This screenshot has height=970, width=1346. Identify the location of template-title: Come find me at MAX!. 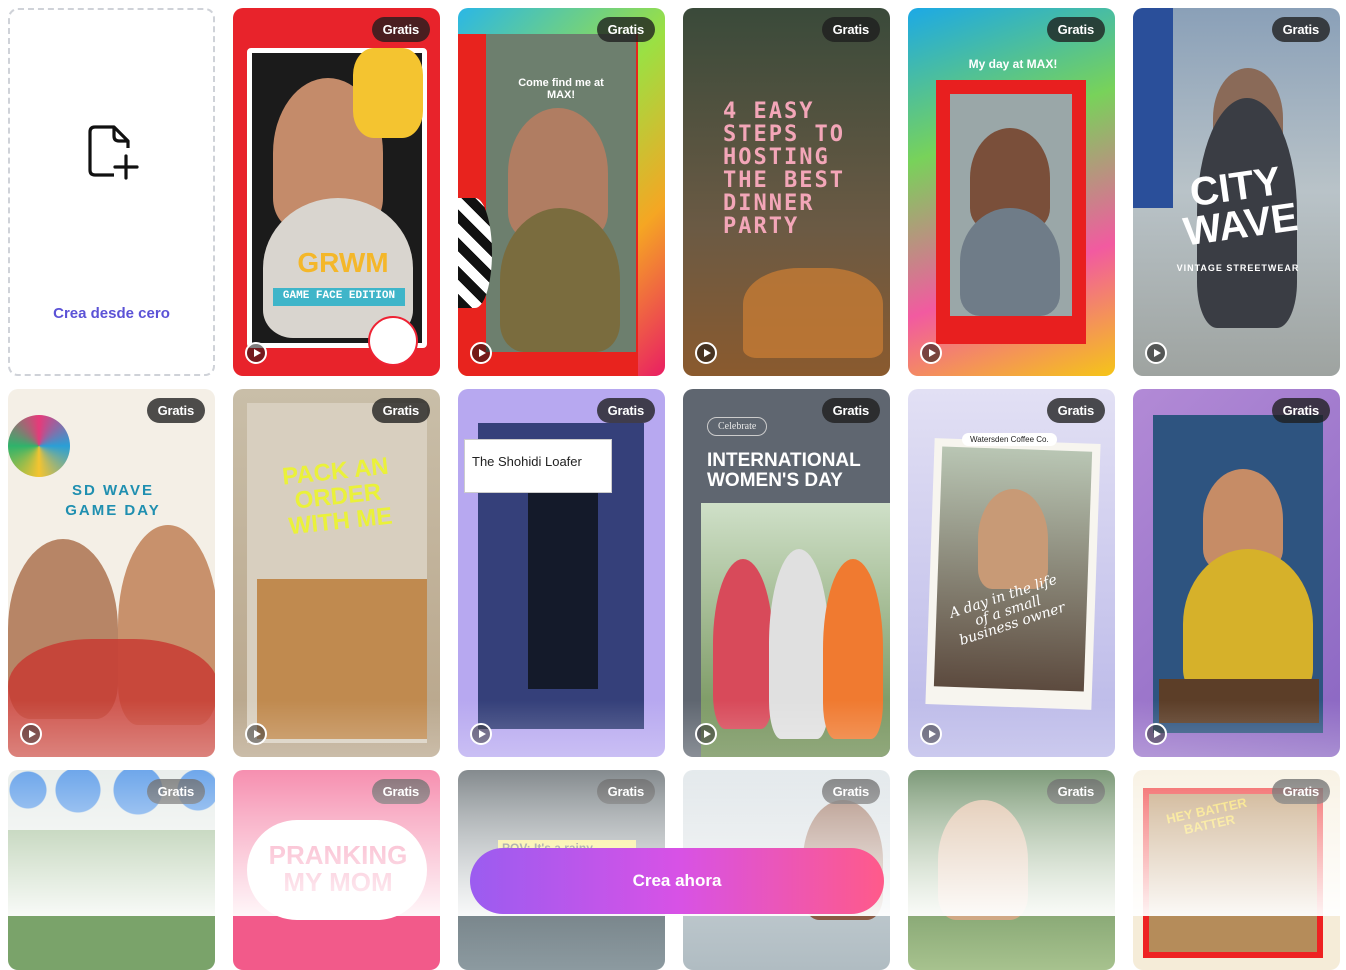
(561, 89).